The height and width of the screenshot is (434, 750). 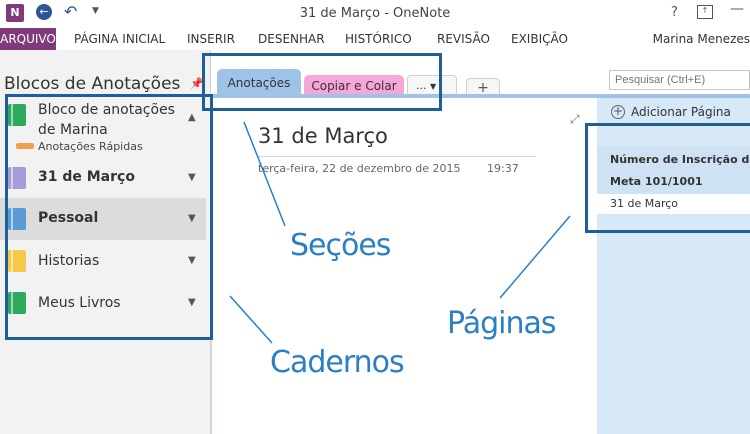 I want to click on expand-icon: ⤢, so click(x=575, y=119).